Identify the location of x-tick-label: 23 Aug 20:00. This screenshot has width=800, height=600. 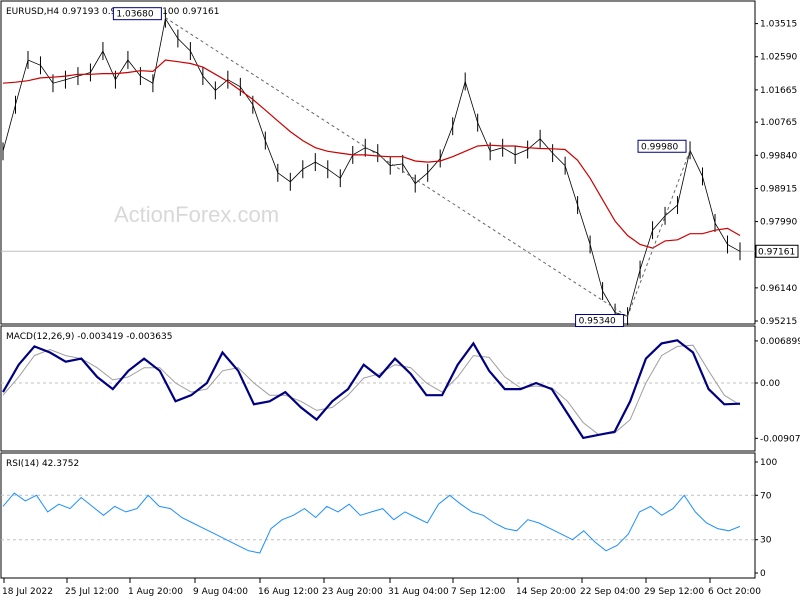
(352, 592).